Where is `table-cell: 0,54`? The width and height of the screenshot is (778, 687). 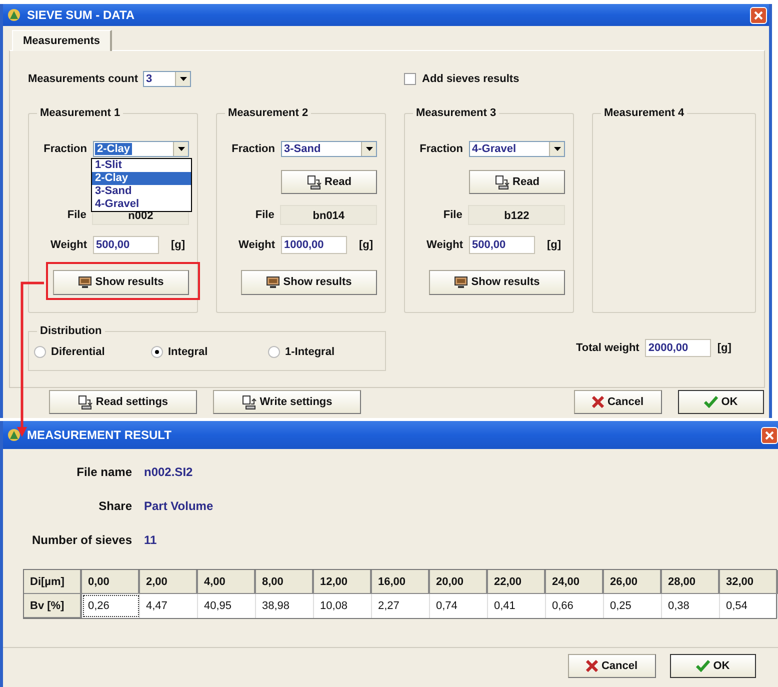
table-cell: 0,54 is located at coordinates (749, 606).